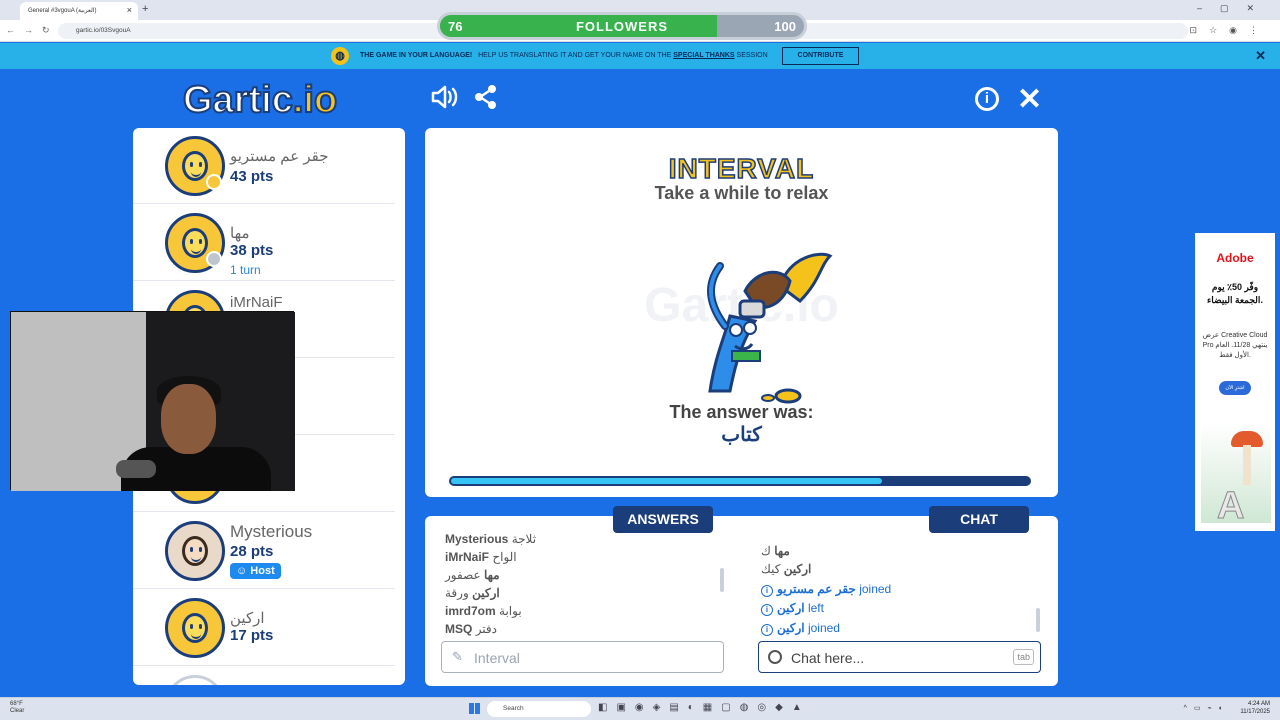 This screenshot has height=720, width=1280. What do you see at coordinates (16, 704) in the screenshot?
I see `weather-temp: 68°F` at bounding box center [16, 704].